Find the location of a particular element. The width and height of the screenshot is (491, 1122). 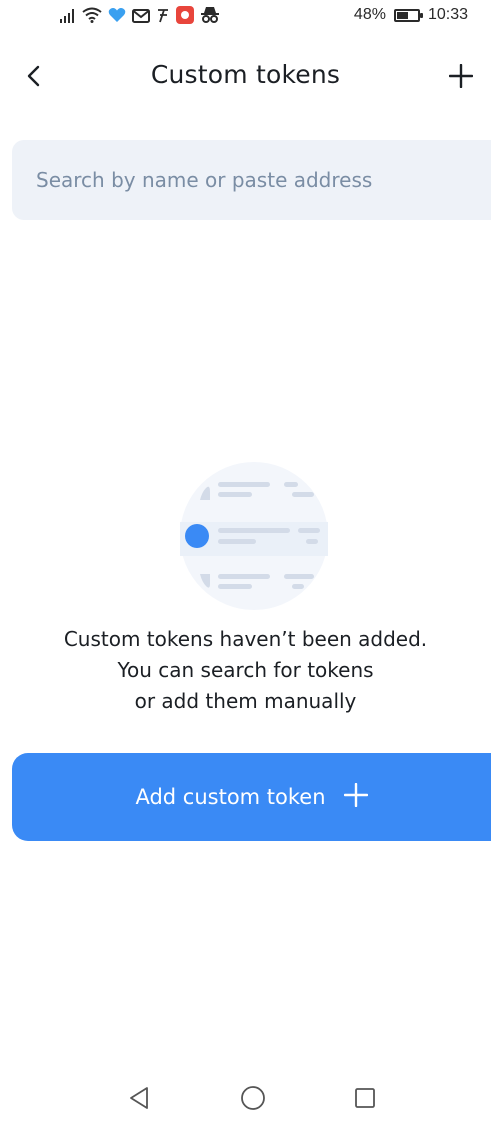

incognito-icon is located at coordinates (210, 17).